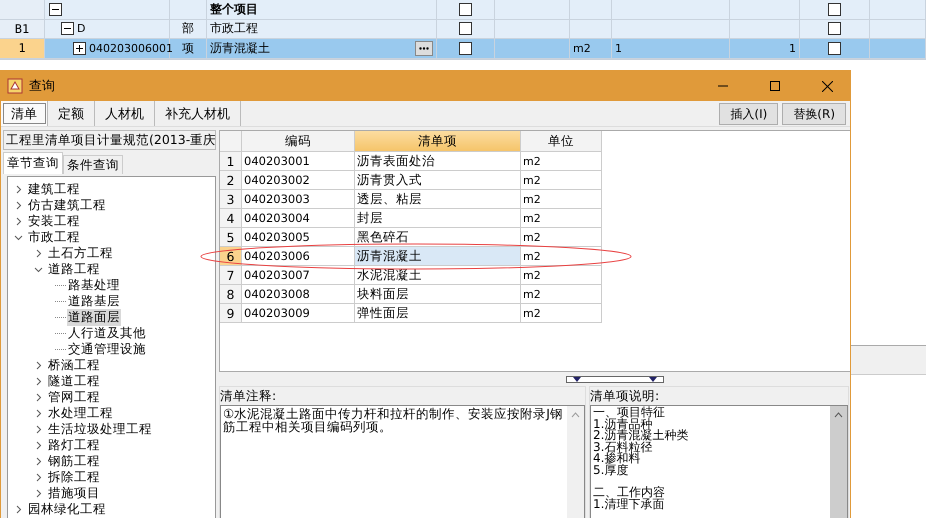 This screenshot has width=926, height=518. I want to click on column-header: 清单项, so click(438, 141).